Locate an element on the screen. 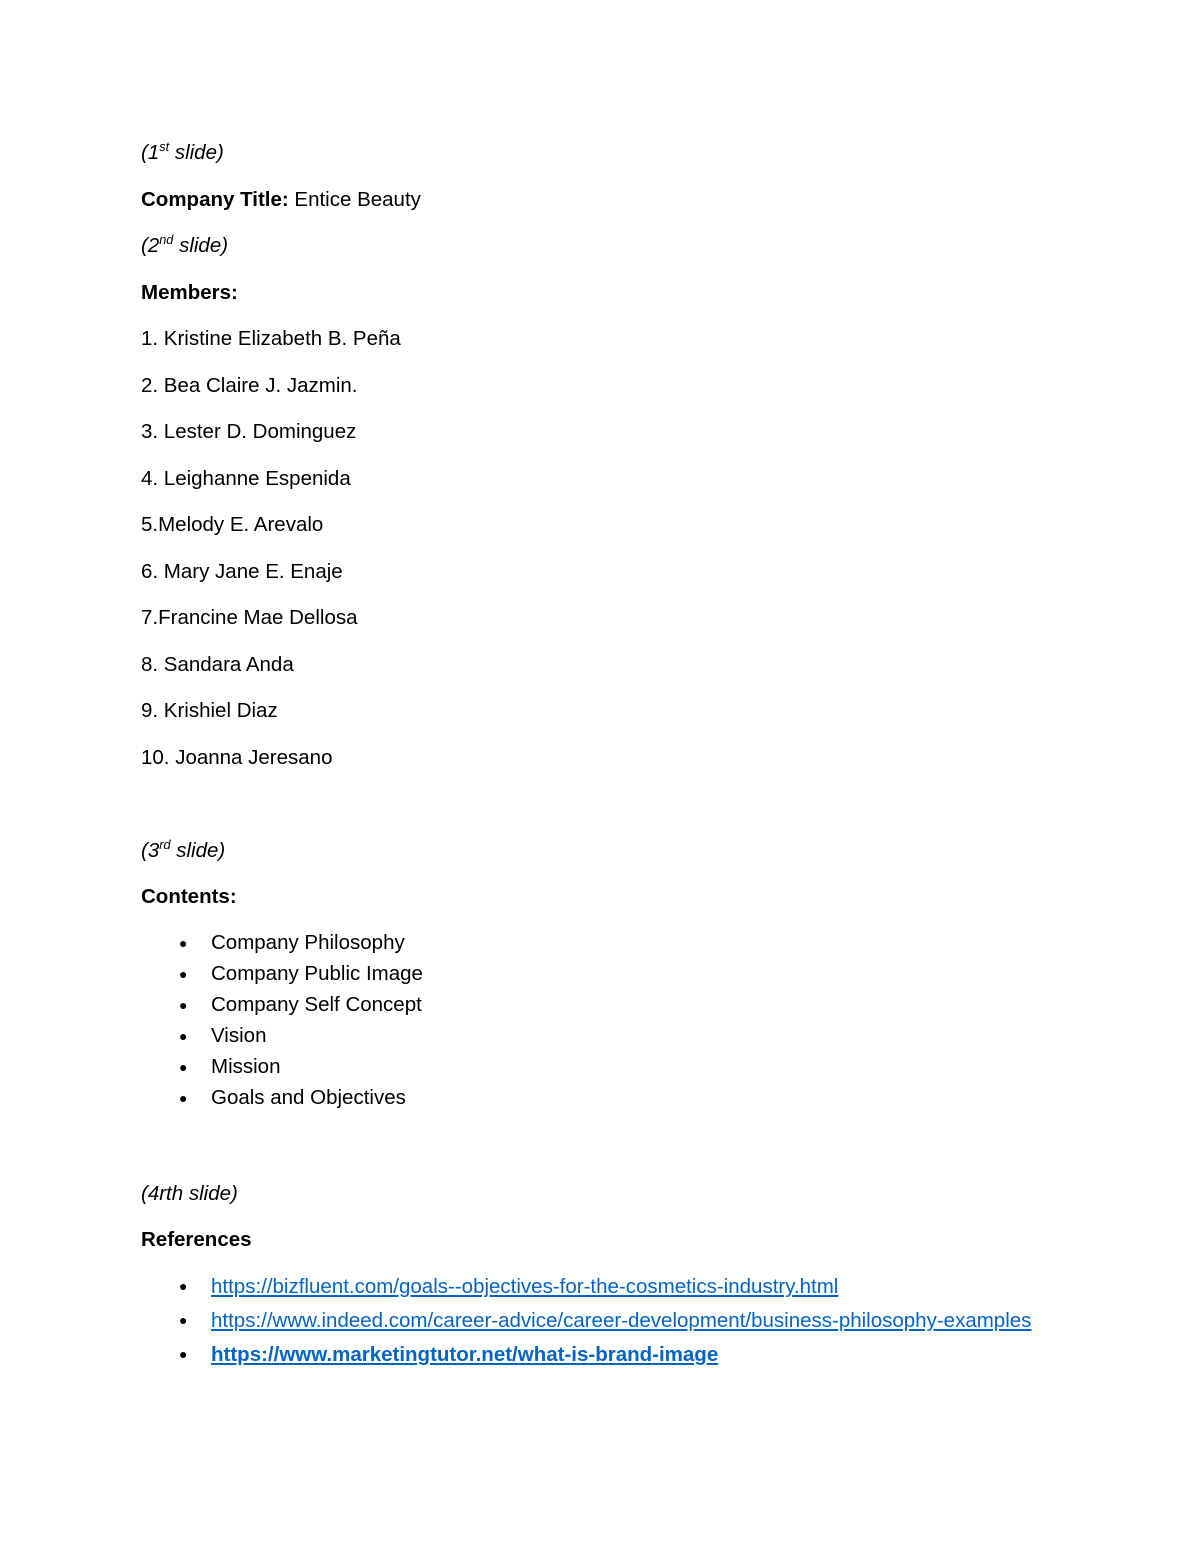 This screenshot has height=1553, width=1200. slide-2-marker-suffix: slide) is located at coordinates (201, 245).